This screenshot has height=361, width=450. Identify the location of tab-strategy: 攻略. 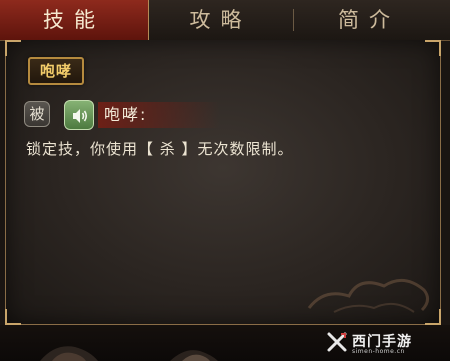
(220, 20).